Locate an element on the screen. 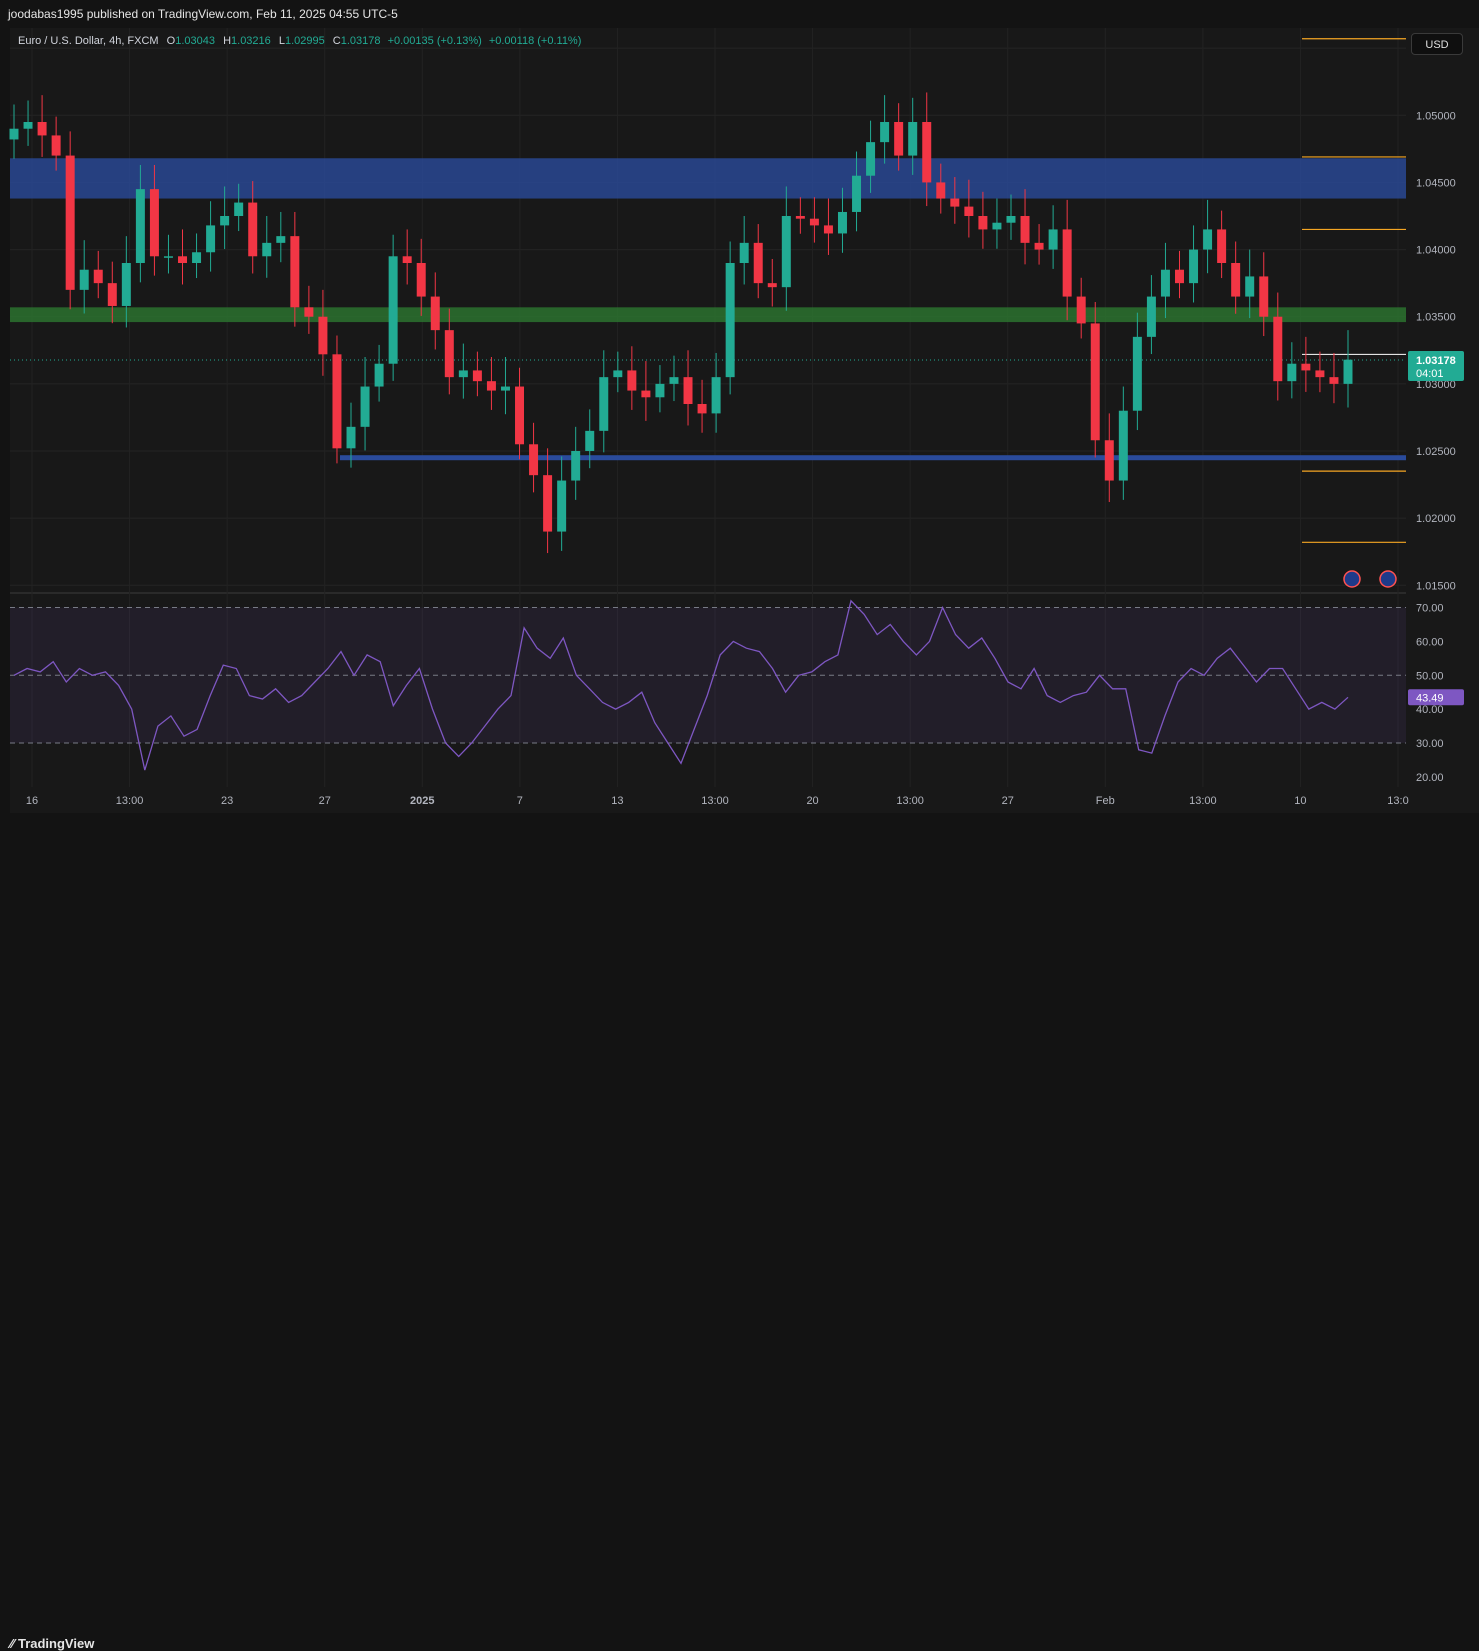  supply-zone is located at coordinates (708, 178).